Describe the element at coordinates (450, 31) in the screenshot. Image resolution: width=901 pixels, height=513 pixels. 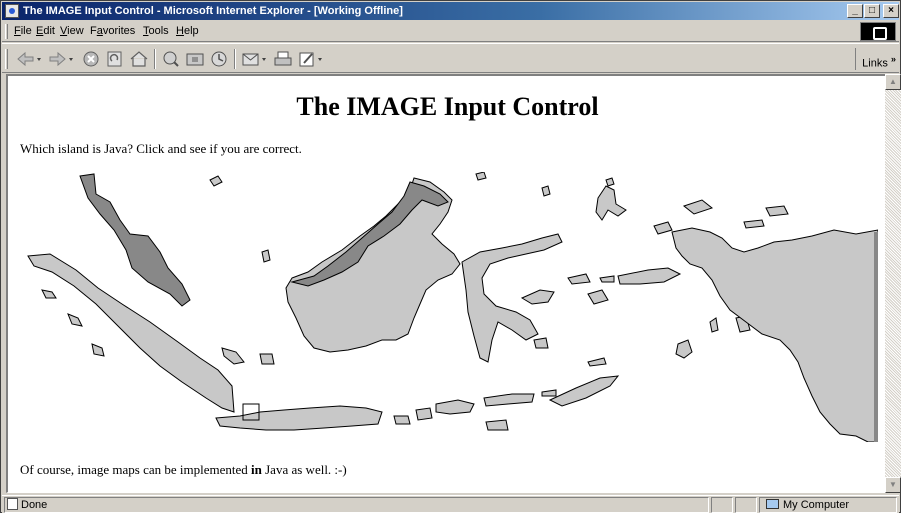
I see `menu-bar: File Edit View Favorites Tools Help` at that location.